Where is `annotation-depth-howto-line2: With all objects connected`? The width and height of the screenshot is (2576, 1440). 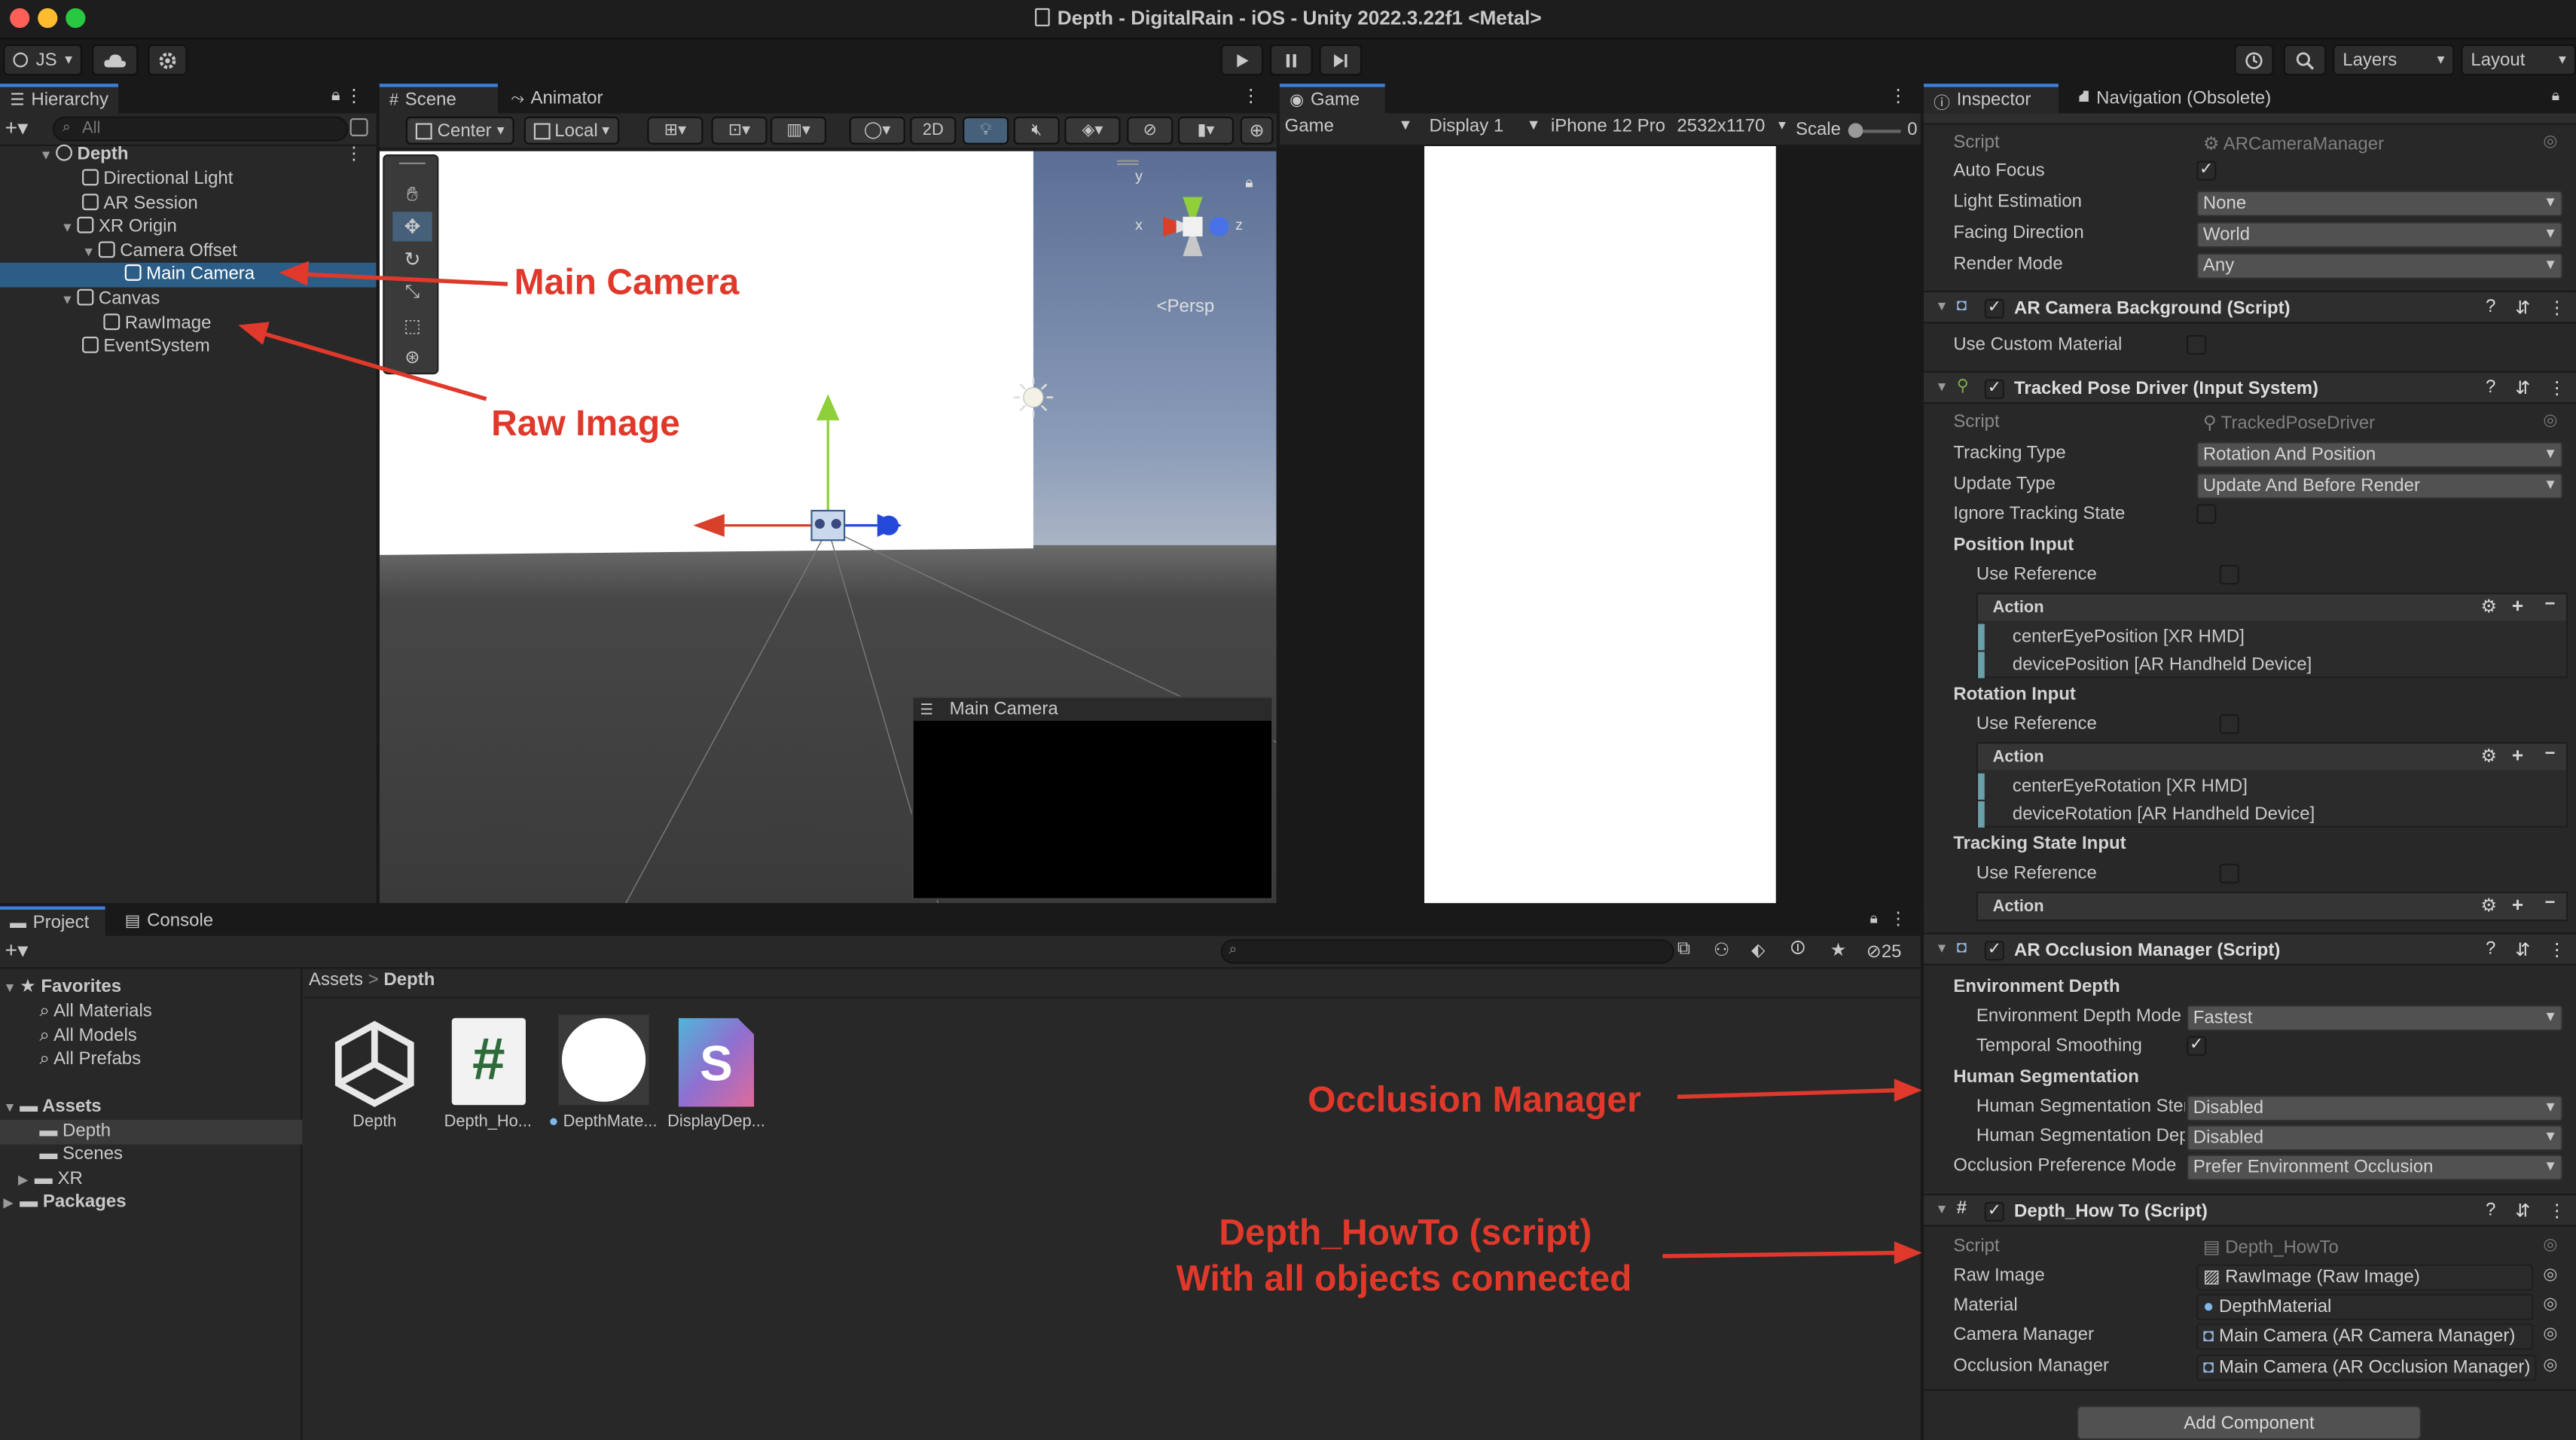 annotation-depth-howto-line2: With all objects connected is located at coordinates (1404, 1278).